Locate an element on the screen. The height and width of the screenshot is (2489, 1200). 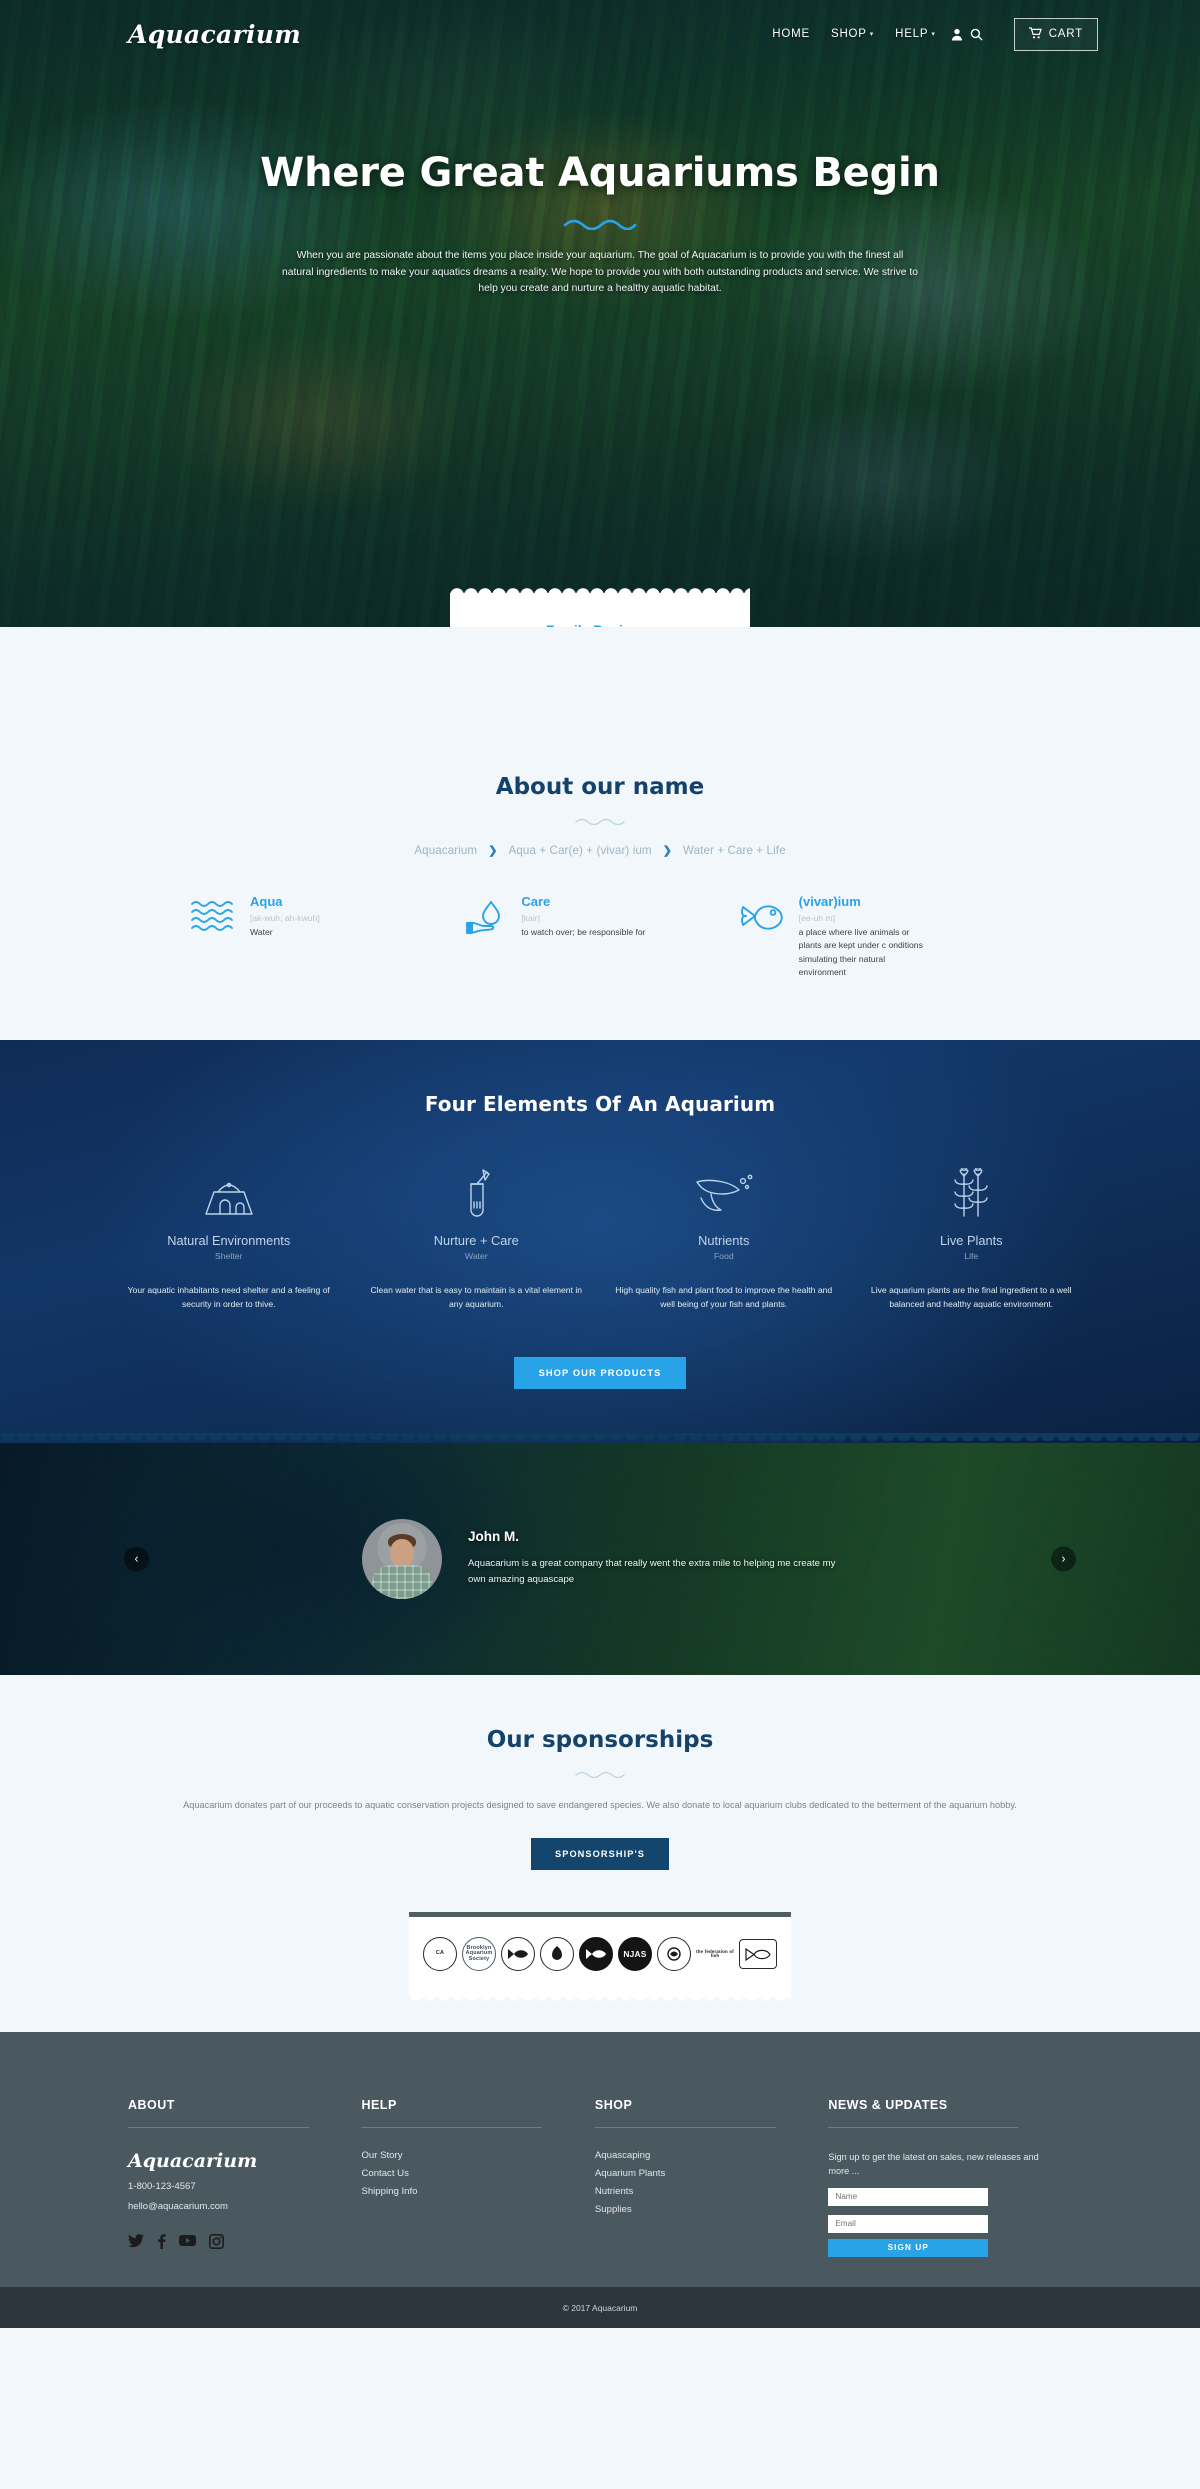
instagram-icon is located at coordinates (216, 2242).